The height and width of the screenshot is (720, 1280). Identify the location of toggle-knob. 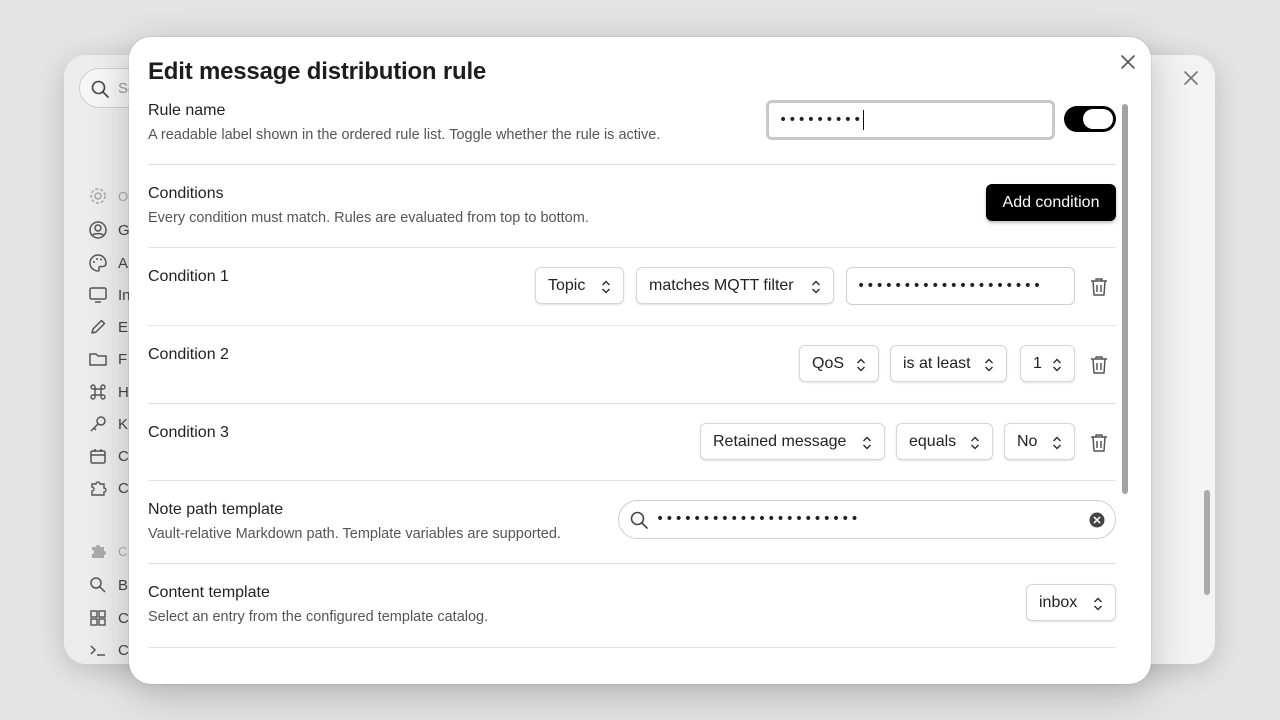
(1098, 119).